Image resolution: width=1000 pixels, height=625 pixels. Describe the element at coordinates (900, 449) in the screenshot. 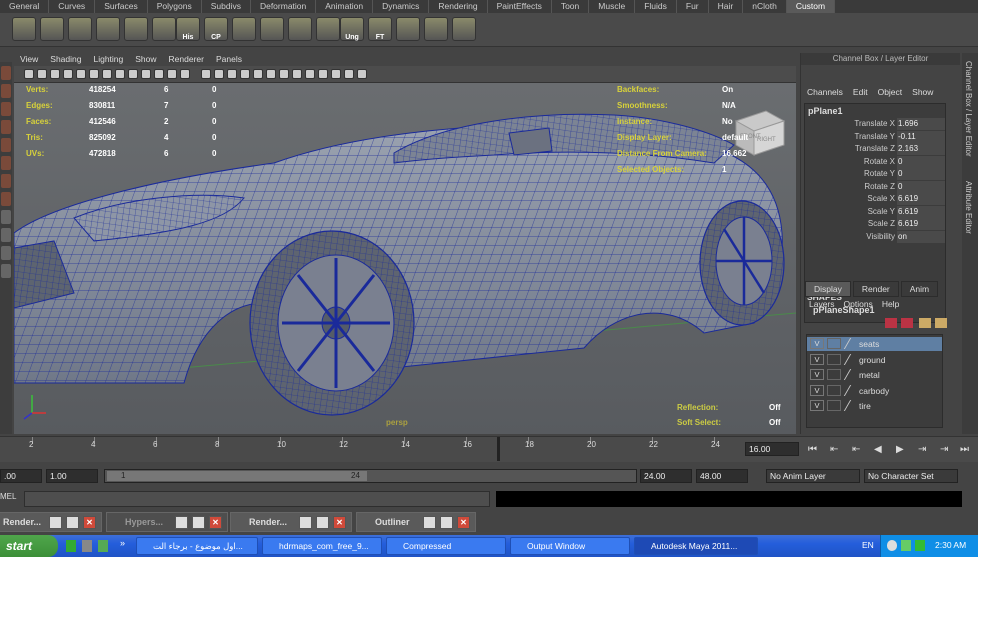

I see `play-forward-icon: ▶` at that location.